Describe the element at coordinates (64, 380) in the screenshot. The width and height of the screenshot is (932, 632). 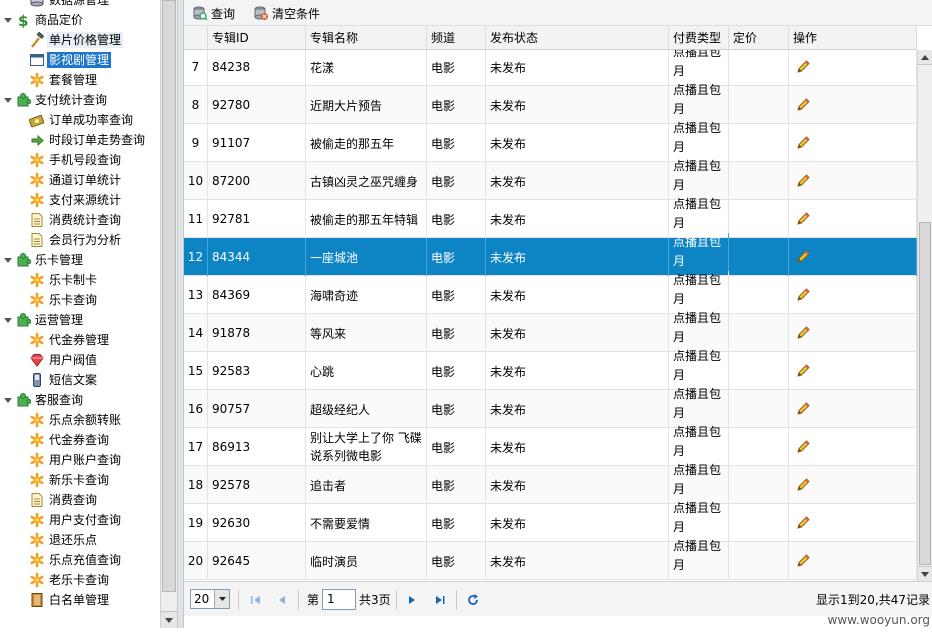
I see `sidebar-item: 短信文案` at that location.